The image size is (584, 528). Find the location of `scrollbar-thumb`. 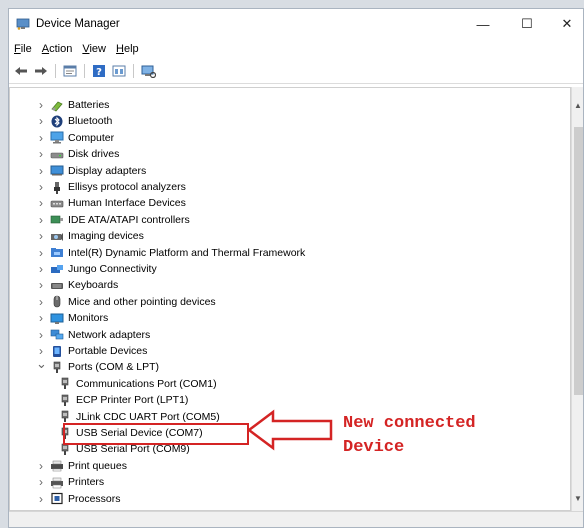

scrollbar-thumb is located at coordinates (578, 261).